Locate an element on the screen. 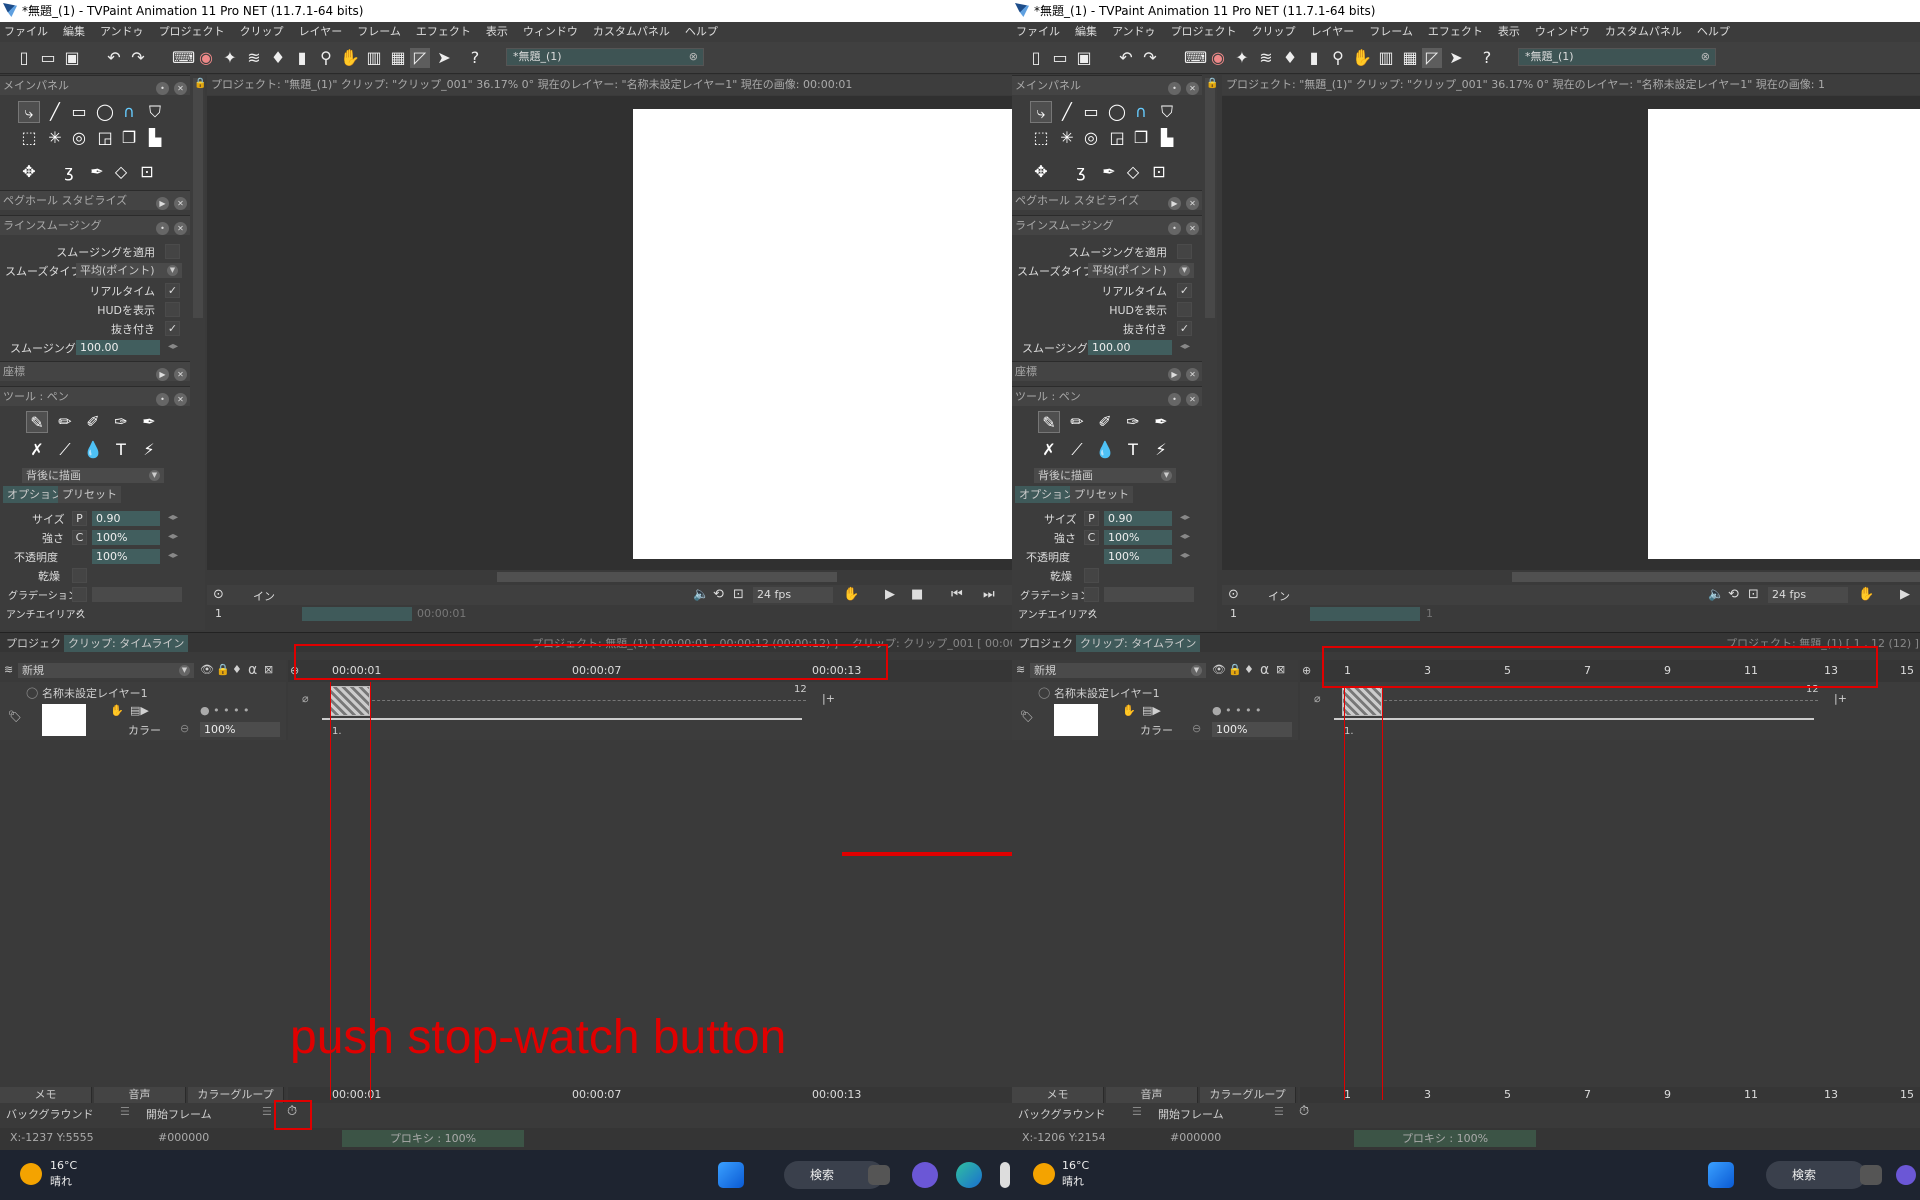 This screenshot has height=1200, width=1920. special-brush-icon: ⚡ is located at coordinates (149, 450).